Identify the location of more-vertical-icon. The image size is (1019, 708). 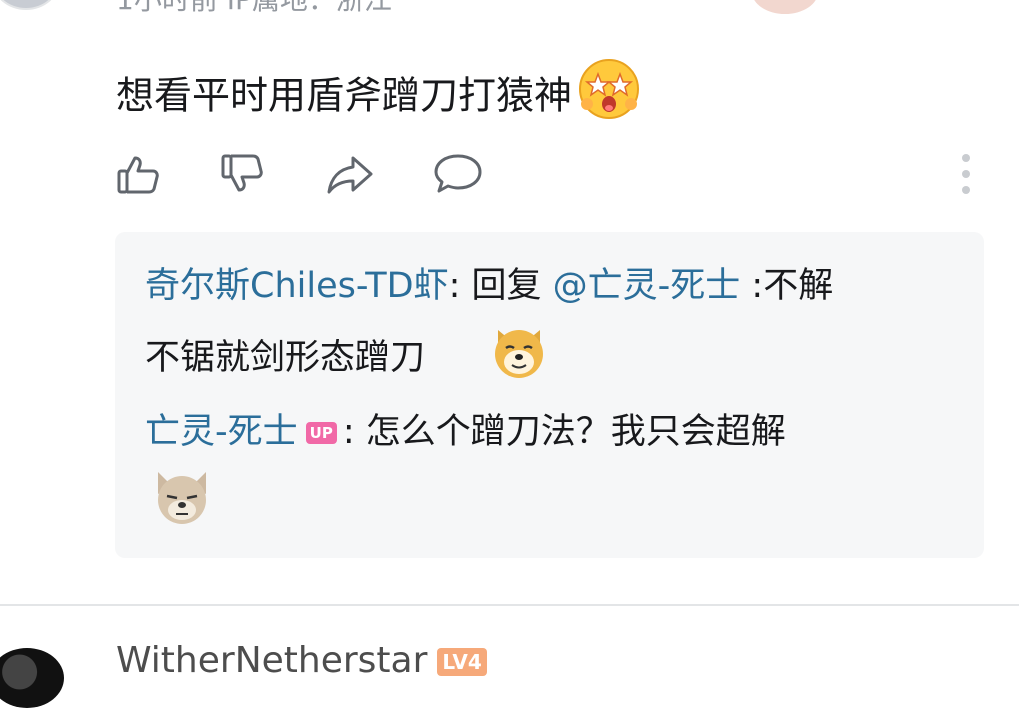
(966, 176).